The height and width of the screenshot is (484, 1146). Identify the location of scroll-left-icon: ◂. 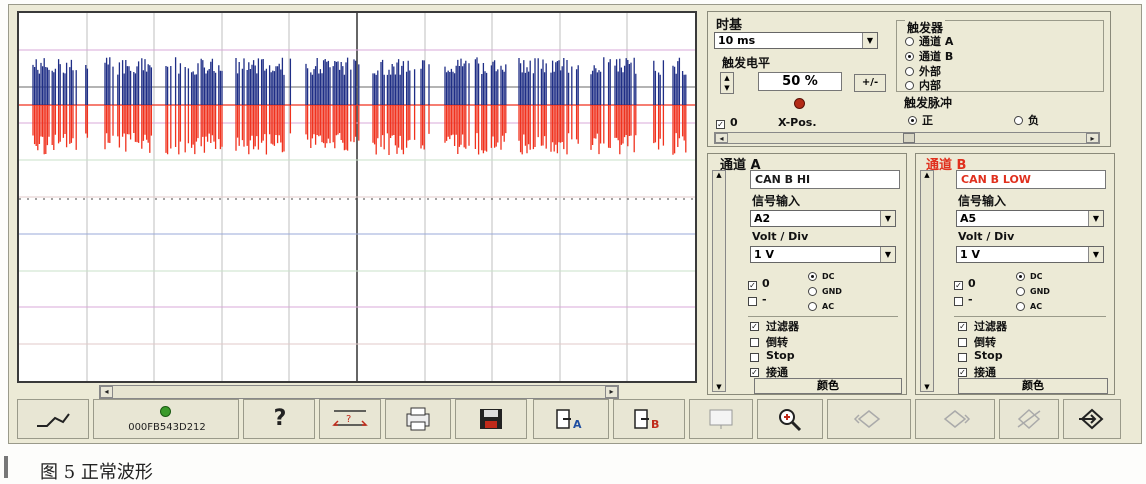
(106, 392).